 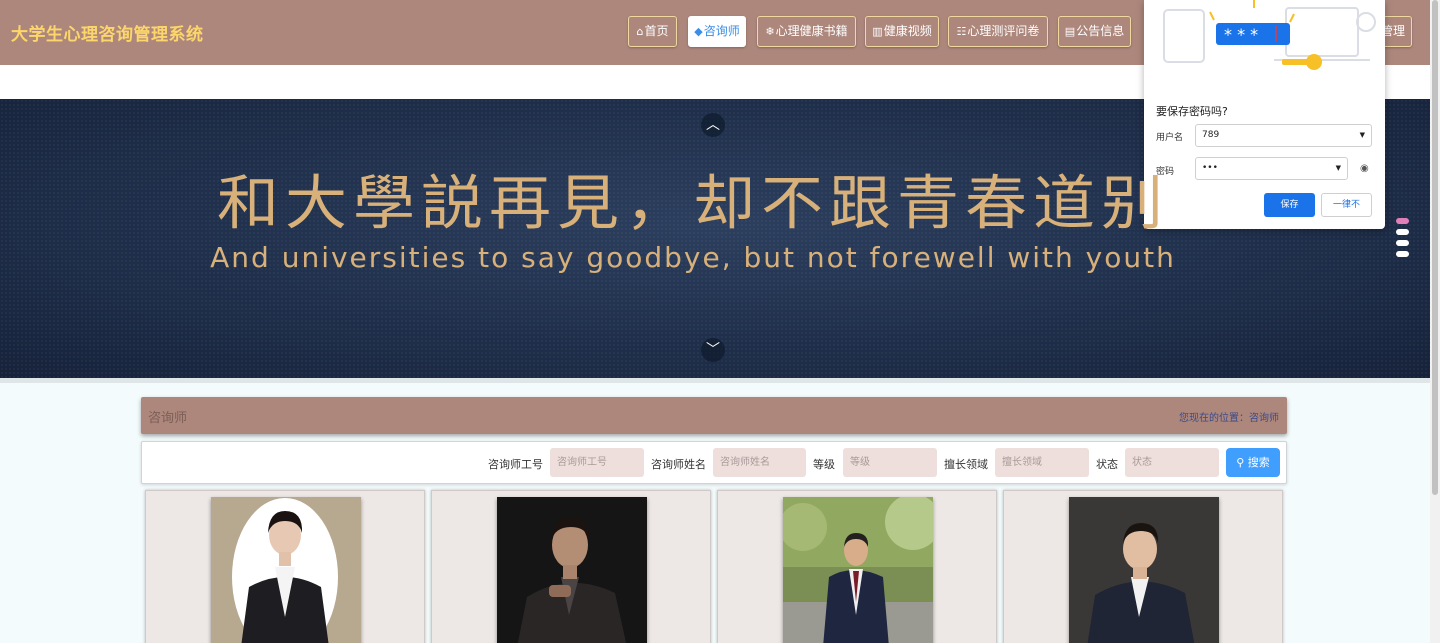 What do you see at coordinates (678, 464) in the screenshot?
I see `label-counselor-name: 咨询师姓名` at bounding box center [678, 464].